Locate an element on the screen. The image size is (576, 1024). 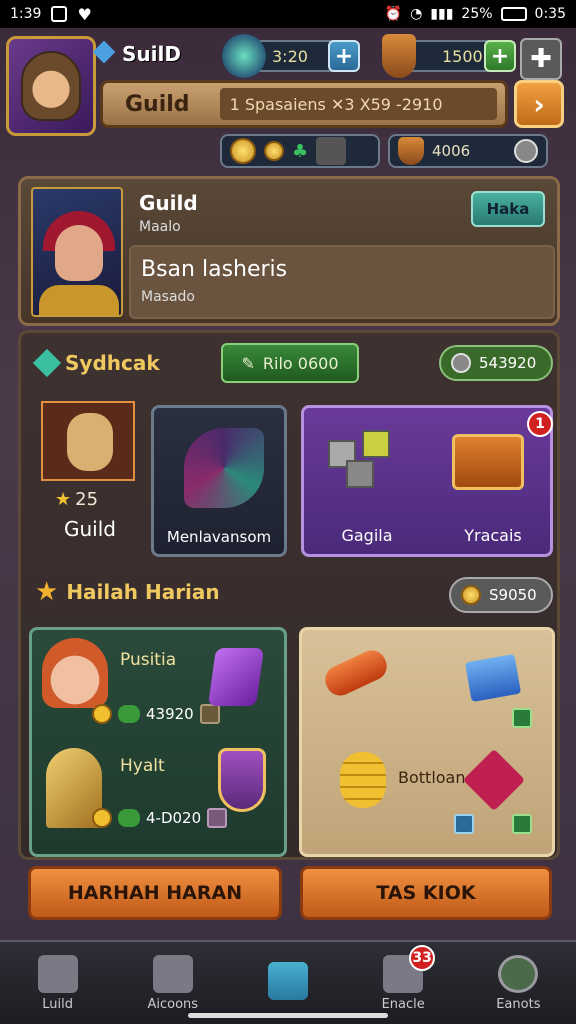
section1-title: Sydhcak is located at coordinates (112, 363).